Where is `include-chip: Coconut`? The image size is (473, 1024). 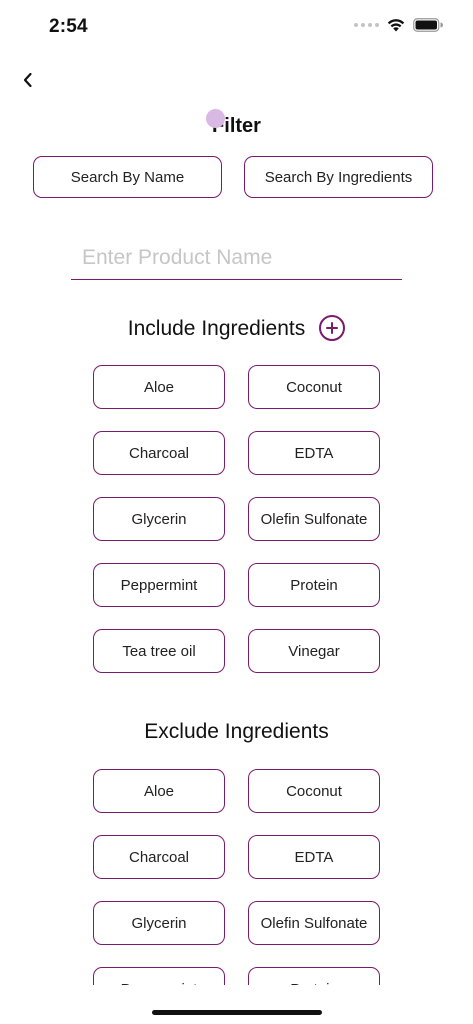
include-chip: Coconut is located at coordinates (314, 387).